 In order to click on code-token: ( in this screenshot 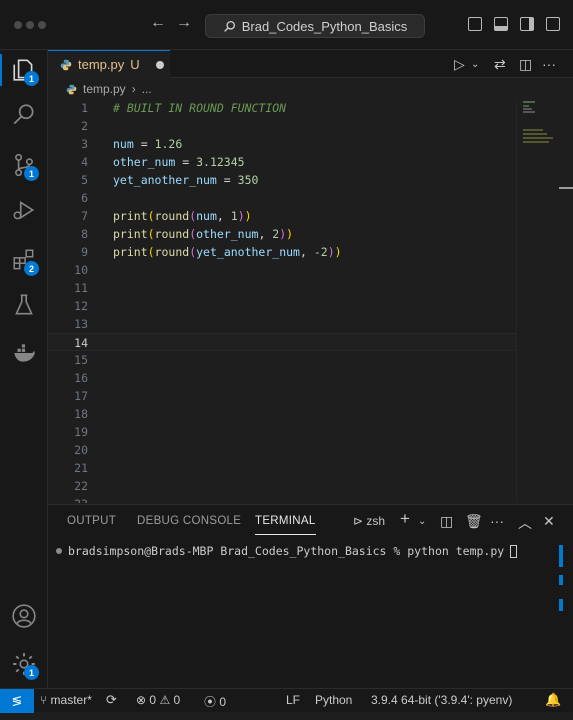, I will do `click(151, 252)`.